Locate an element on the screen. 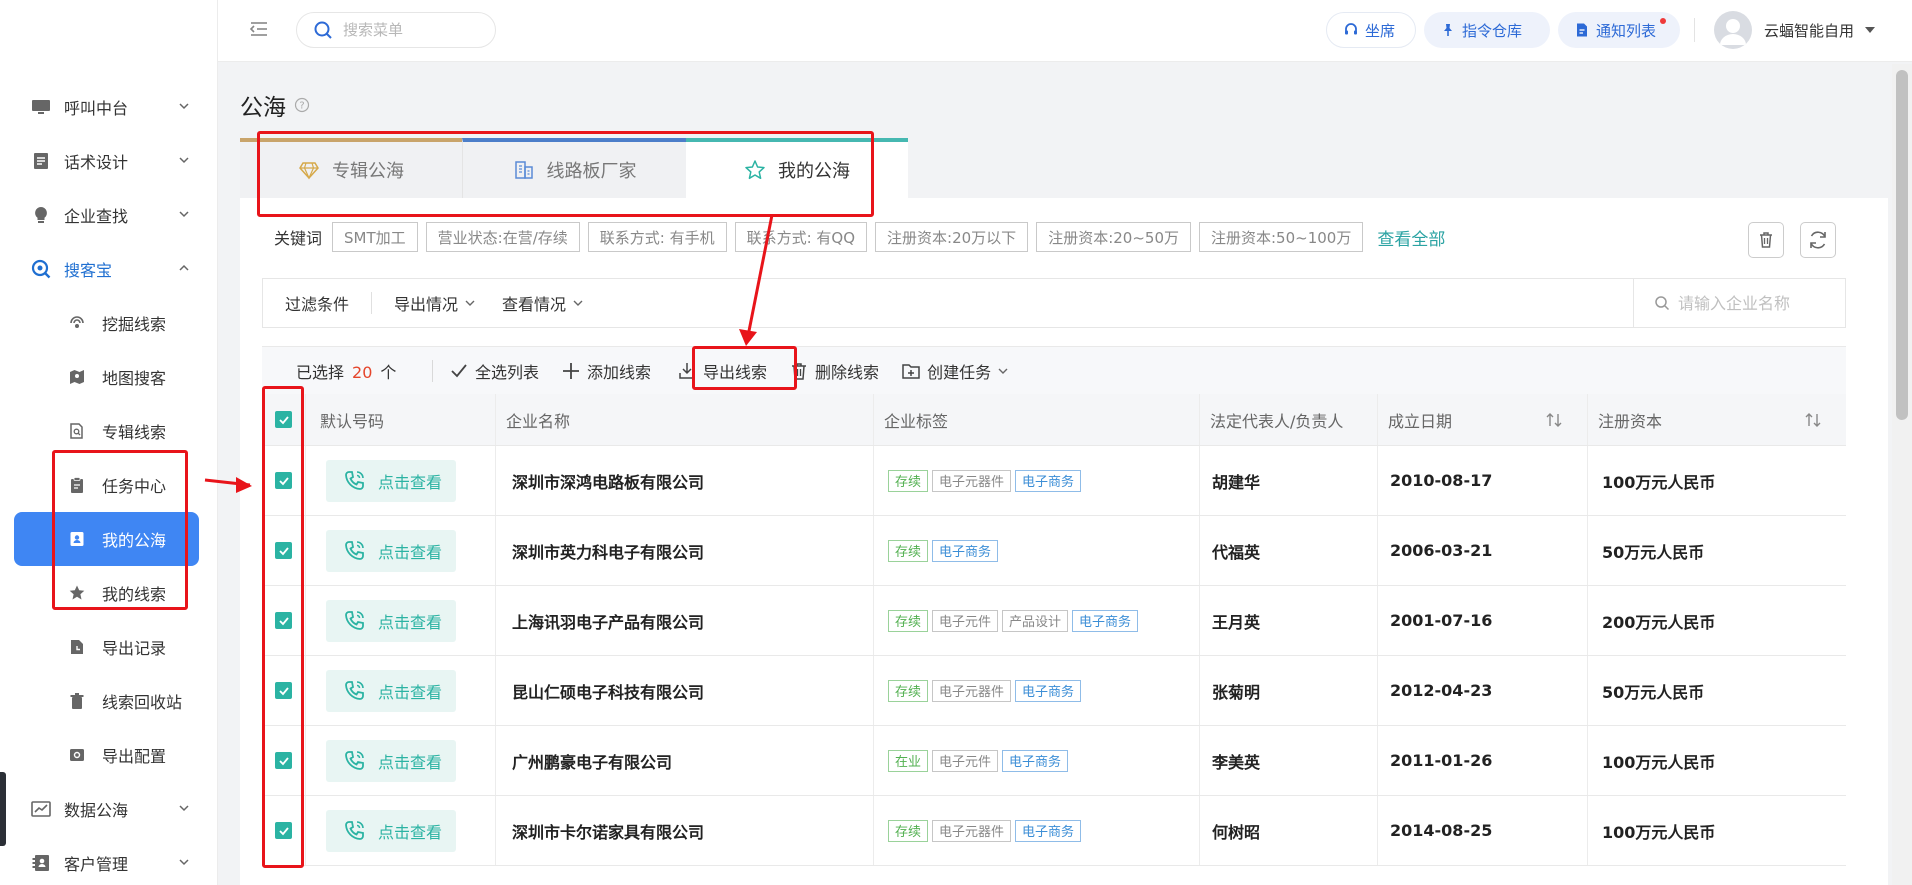 This screenshot has height=885, width=1912. sidebar-item-4: 挖掘线索 is located at coordinates (108, 323).